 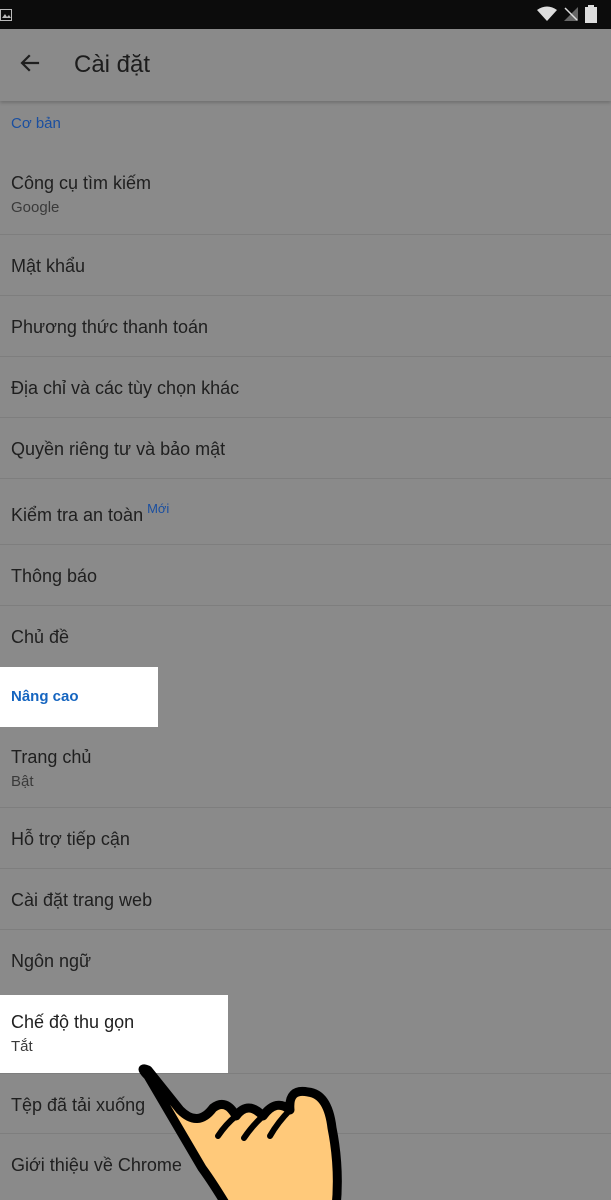 What do you see at coordinates (51, 961) in the screenshot?
I see `item-label: Ngôn ngữ` at bounding box center [51, 961].